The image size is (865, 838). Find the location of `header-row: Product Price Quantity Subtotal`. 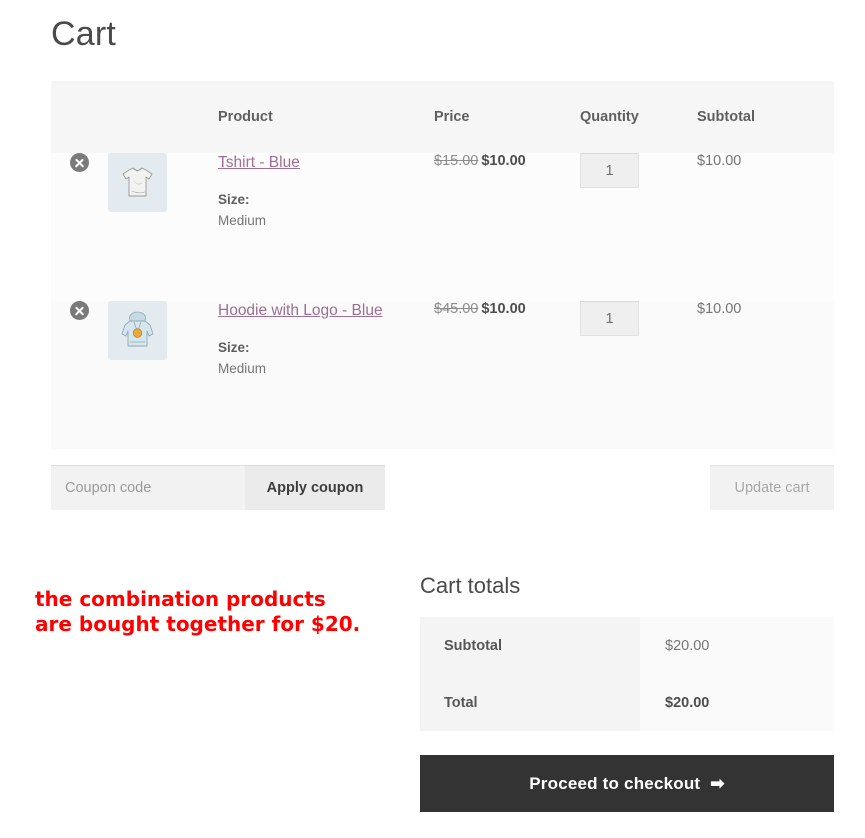

header-row: Product Price Quantity Subtotal is located at coordinates (442, 117).